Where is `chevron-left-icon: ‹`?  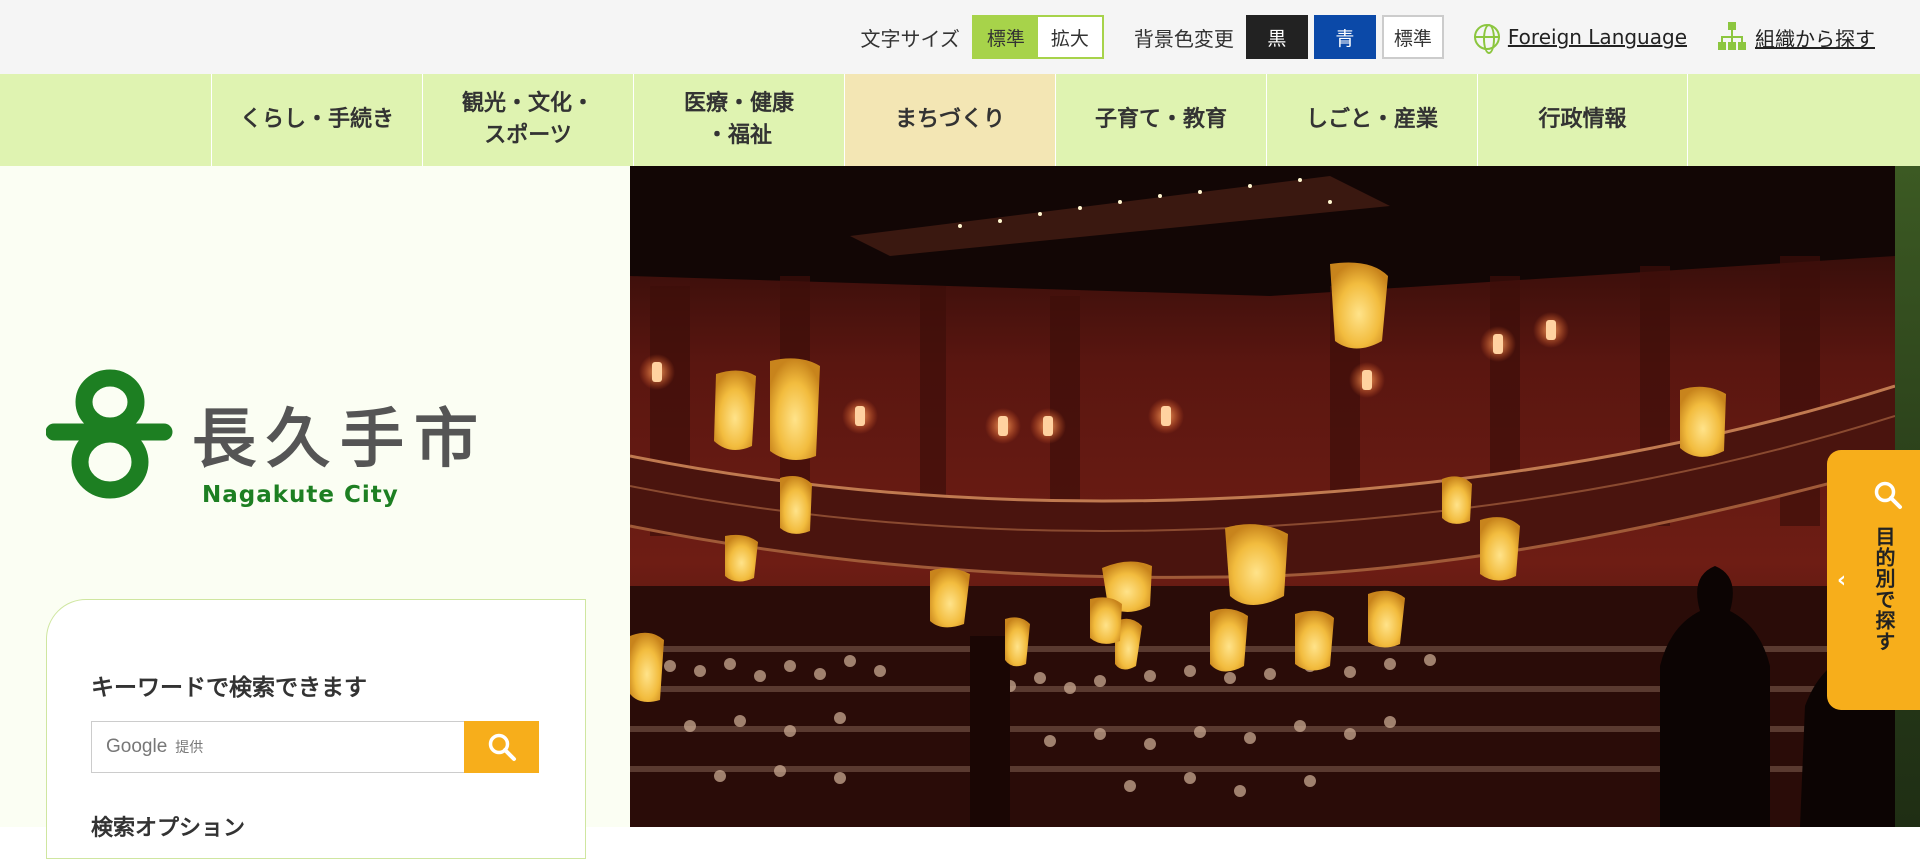 chevron-left-icon: ‹ is located at coordinates (1842, 580).